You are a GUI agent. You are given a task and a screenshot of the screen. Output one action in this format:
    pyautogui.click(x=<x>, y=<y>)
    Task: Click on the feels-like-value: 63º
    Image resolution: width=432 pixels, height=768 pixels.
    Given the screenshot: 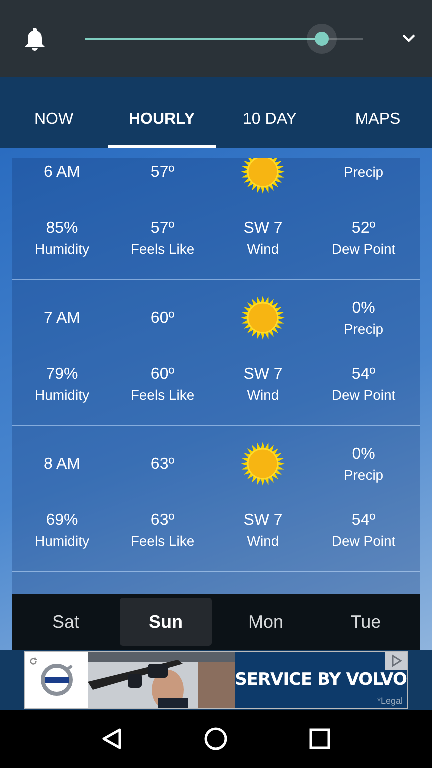 What is the action you would take?
    pyautogui.click(x=162, y=520)
    